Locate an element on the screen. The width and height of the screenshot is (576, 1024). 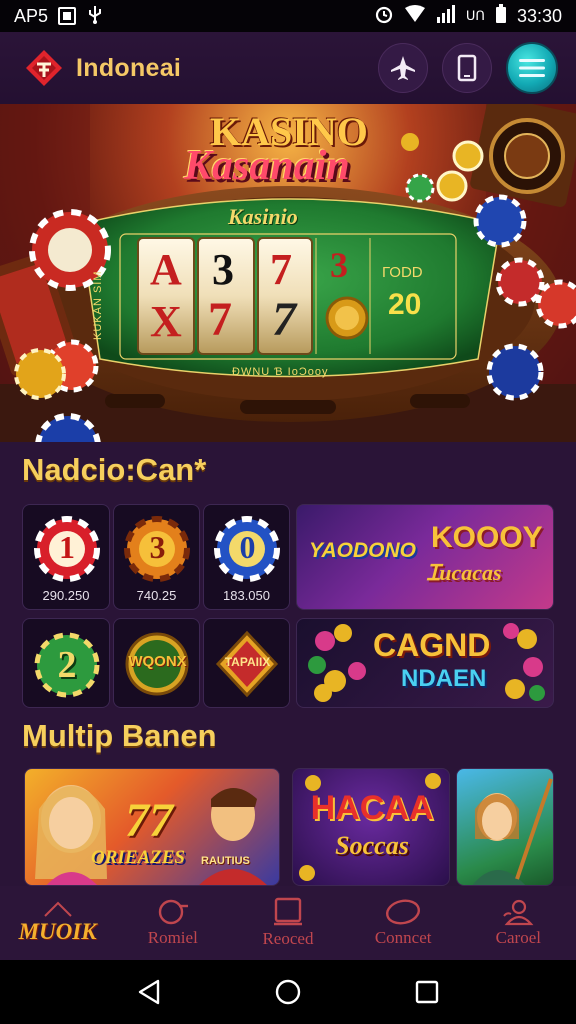
multi-banner-orieazes: 77 ORIEAZES RAUTIUS is located at coordinates (152, 827).